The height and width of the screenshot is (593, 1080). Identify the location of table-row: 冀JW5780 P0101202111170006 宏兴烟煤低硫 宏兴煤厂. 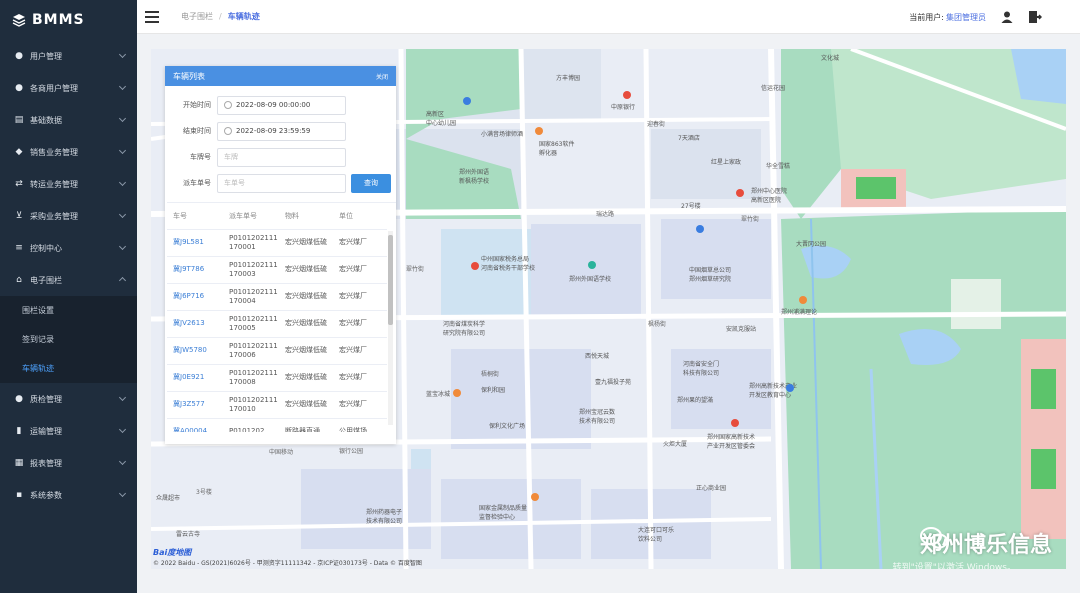
(277, 351).